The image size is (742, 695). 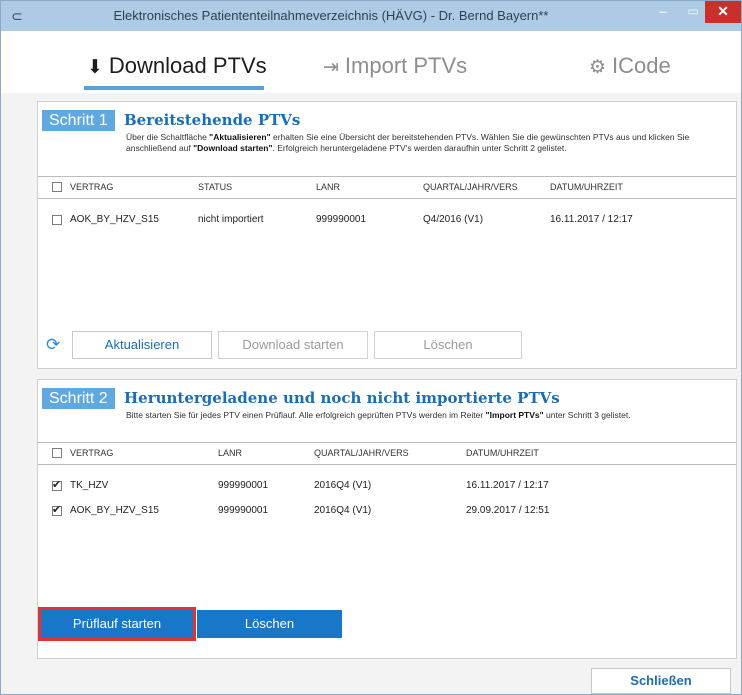 I want to click on cell-datum: 29.09.2017 / 12:51, so click(x=508, y=510).